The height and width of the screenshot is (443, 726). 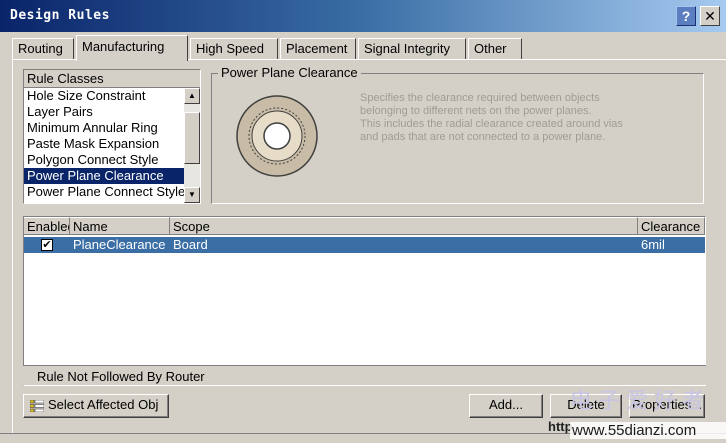 I want to click on scroll-down-icon: ▼, so click(x=192, y=195).